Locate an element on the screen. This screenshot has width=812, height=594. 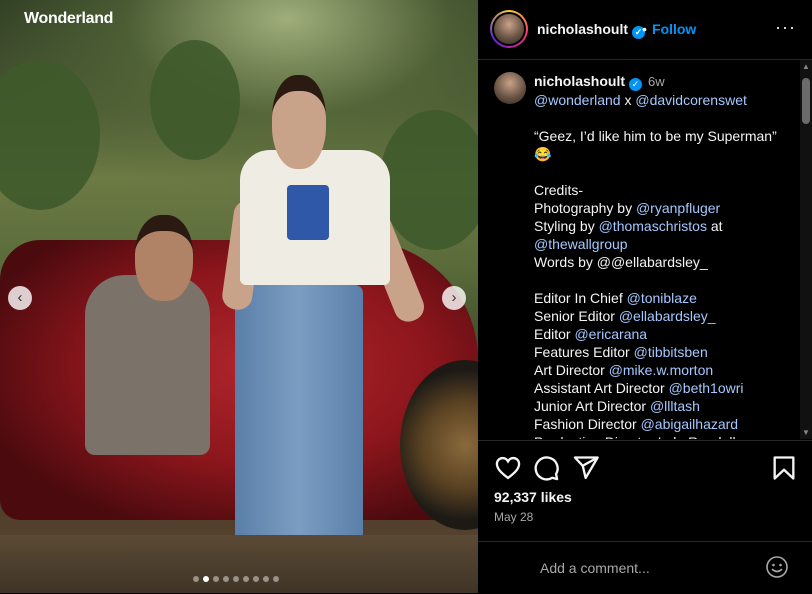
story-ring is located at coordinates (509, 29).